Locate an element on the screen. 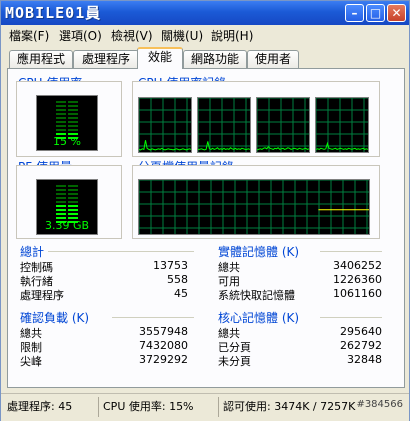  kernel-nonpaged-label: 未分頁 is located at coordinates (234, 361).